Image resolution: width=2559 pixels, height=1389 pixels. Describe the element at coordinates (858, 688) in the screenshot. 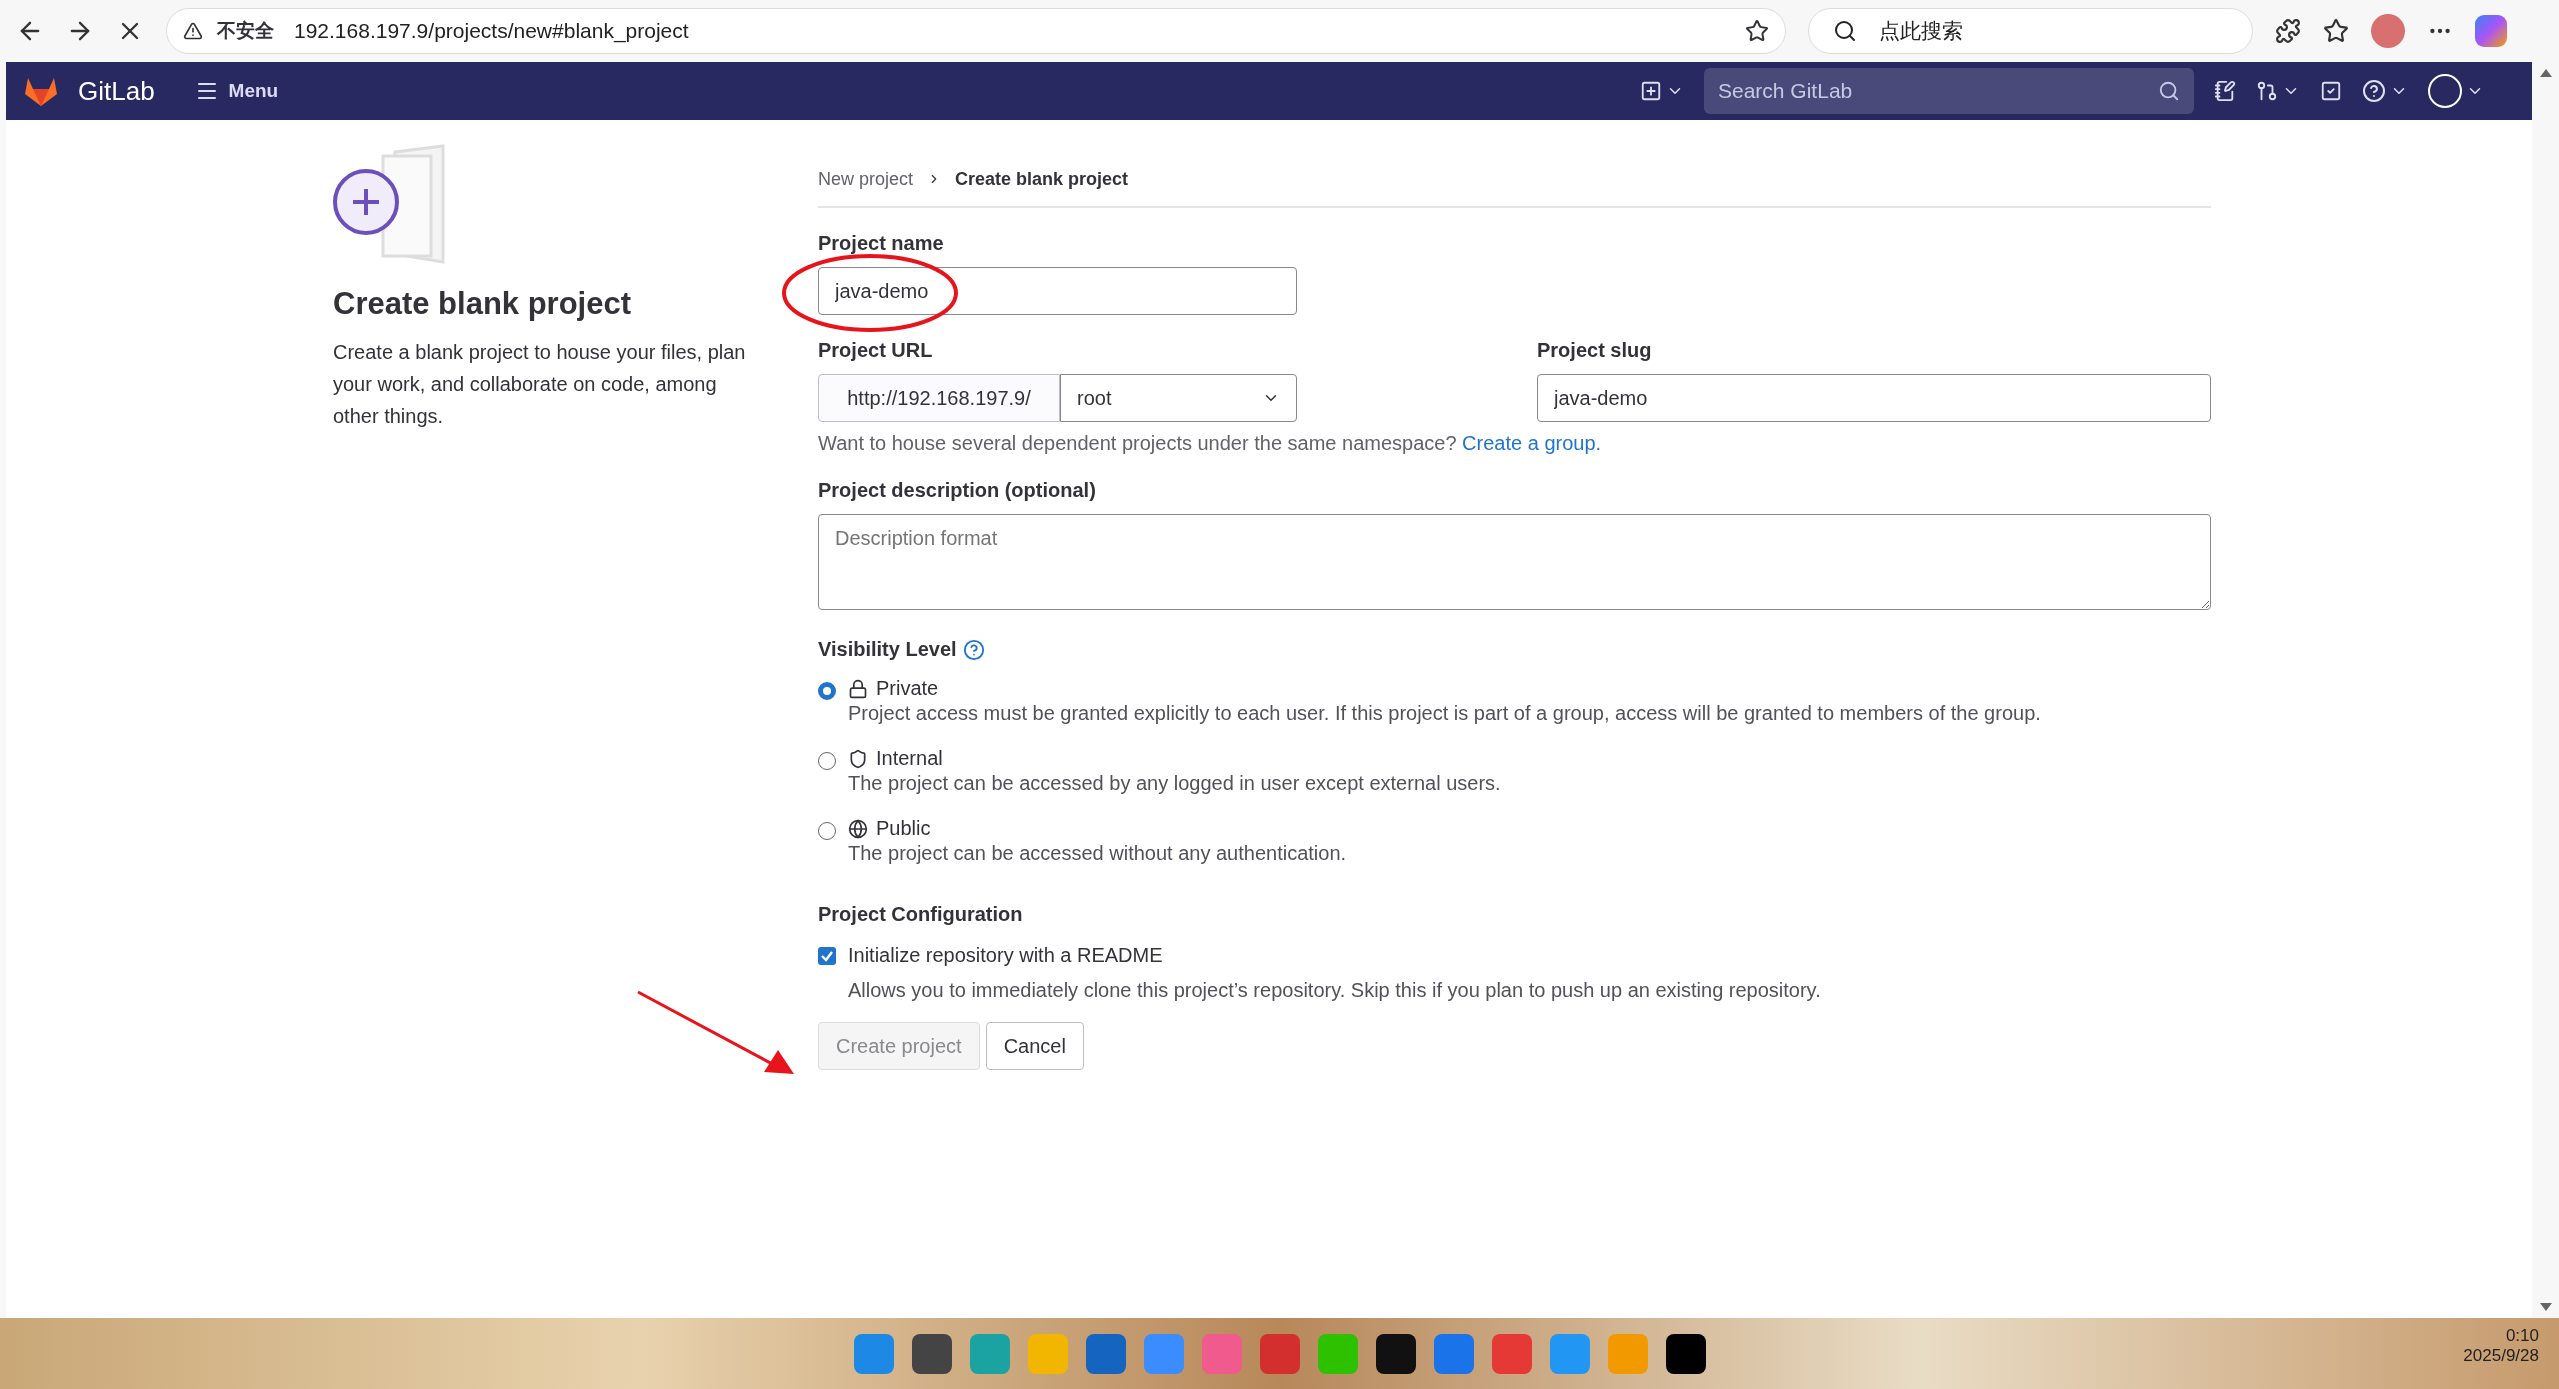

I see `lock-icon` at that location.